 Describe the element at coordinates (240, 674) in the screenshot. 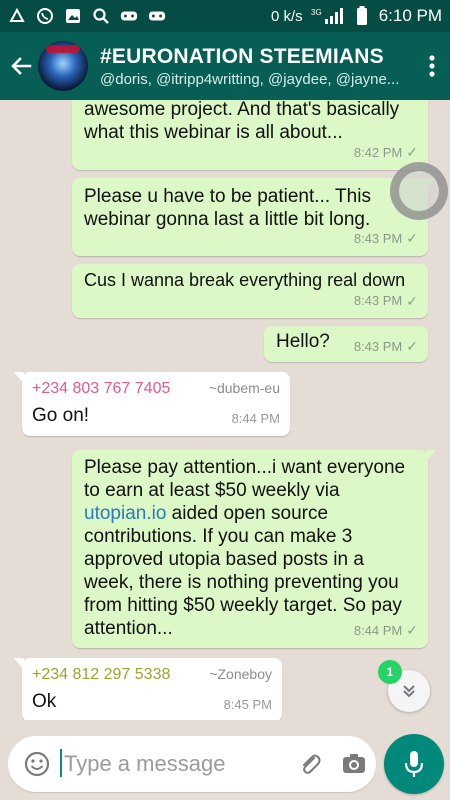

I see `sender-name: ~Zoneboy` at that location.